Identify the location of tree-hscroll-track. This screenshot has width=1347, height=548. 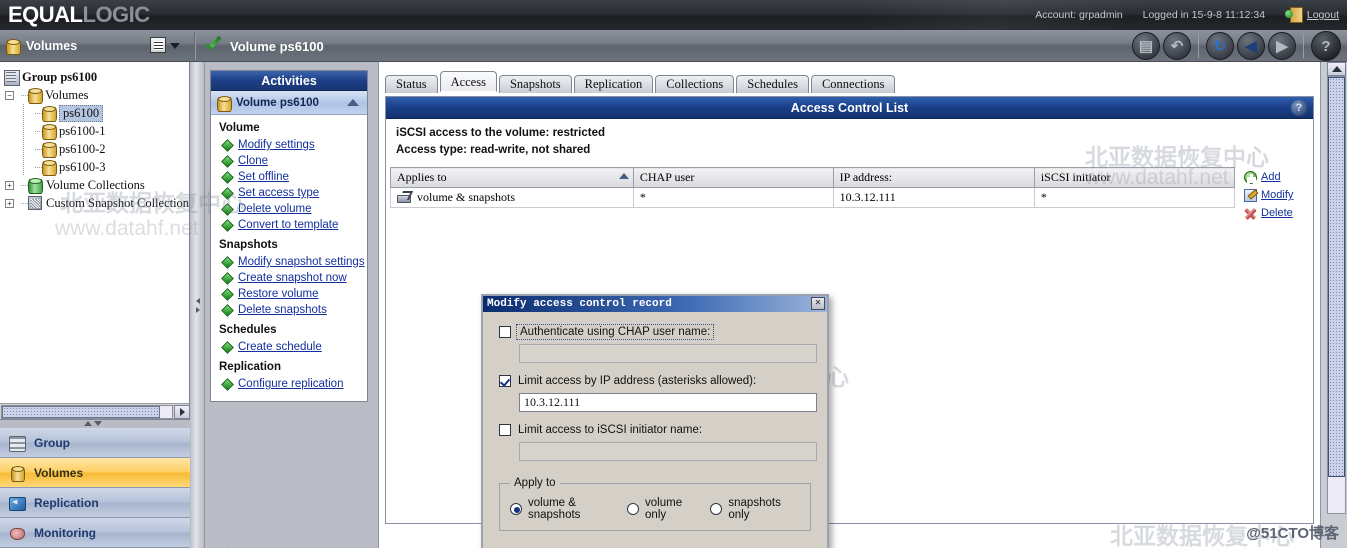
(87, 411).